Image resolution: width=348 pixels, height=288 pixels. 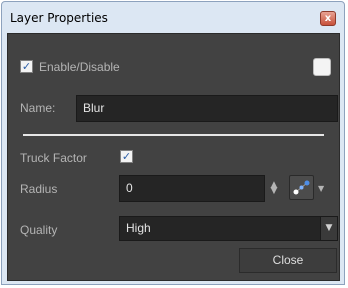 I want to click on divider, so click(x=173, y=135).